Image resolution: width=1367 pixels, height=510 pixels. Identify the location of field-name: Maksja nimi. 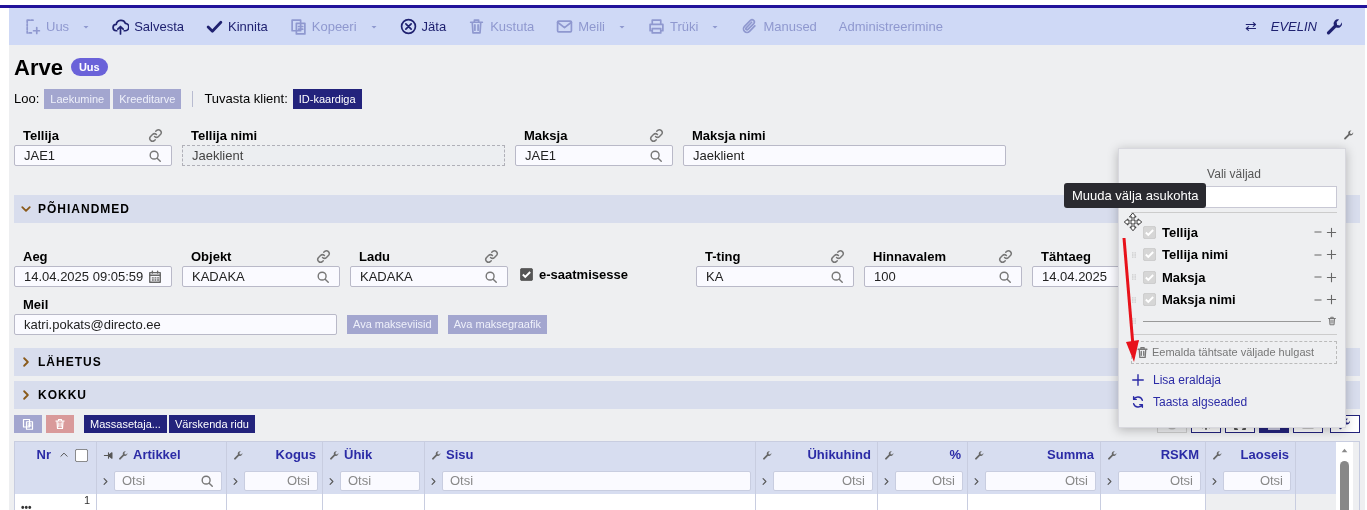
(1199, 300).